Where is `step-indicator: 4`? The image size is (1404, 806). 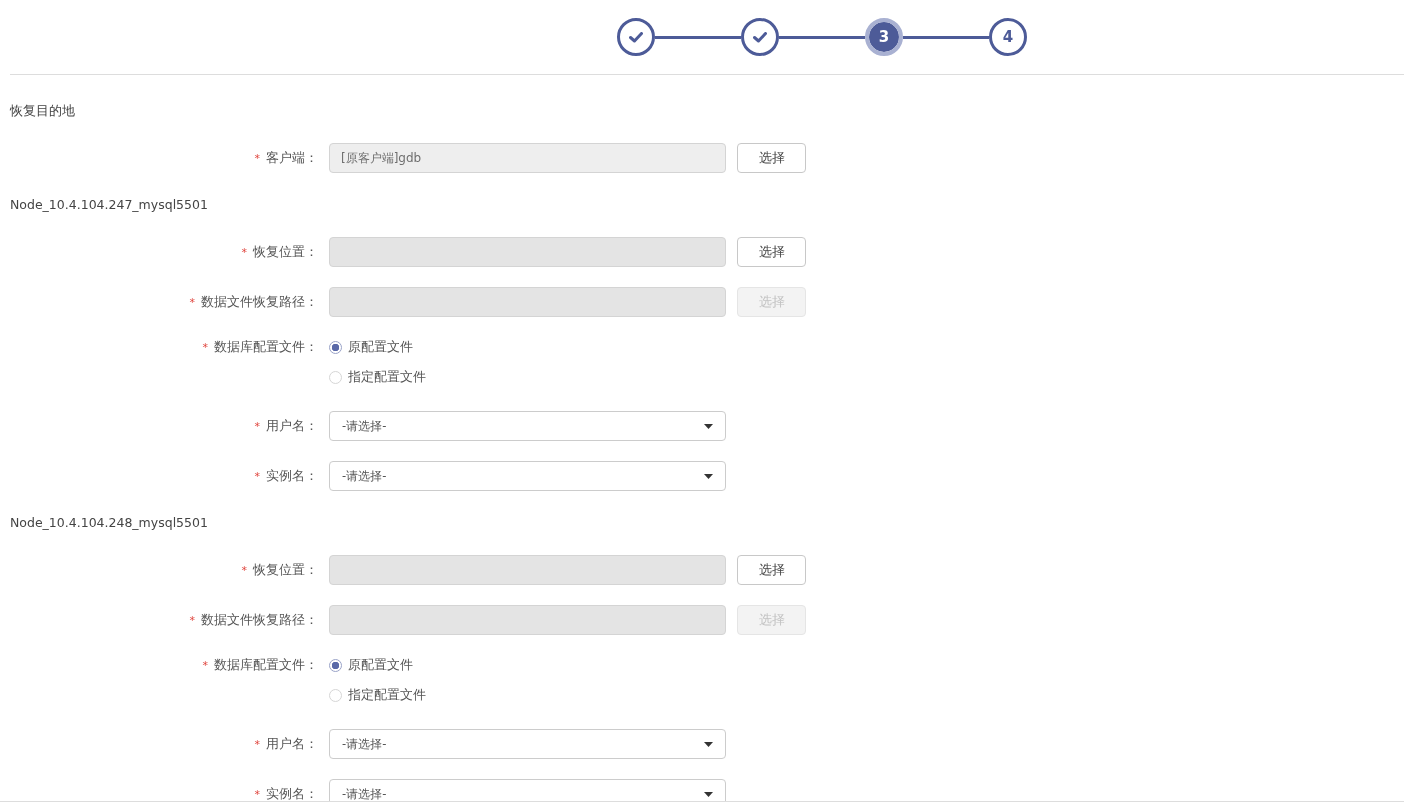
step-indicator: 4 is located at coordinates (1008, 37).